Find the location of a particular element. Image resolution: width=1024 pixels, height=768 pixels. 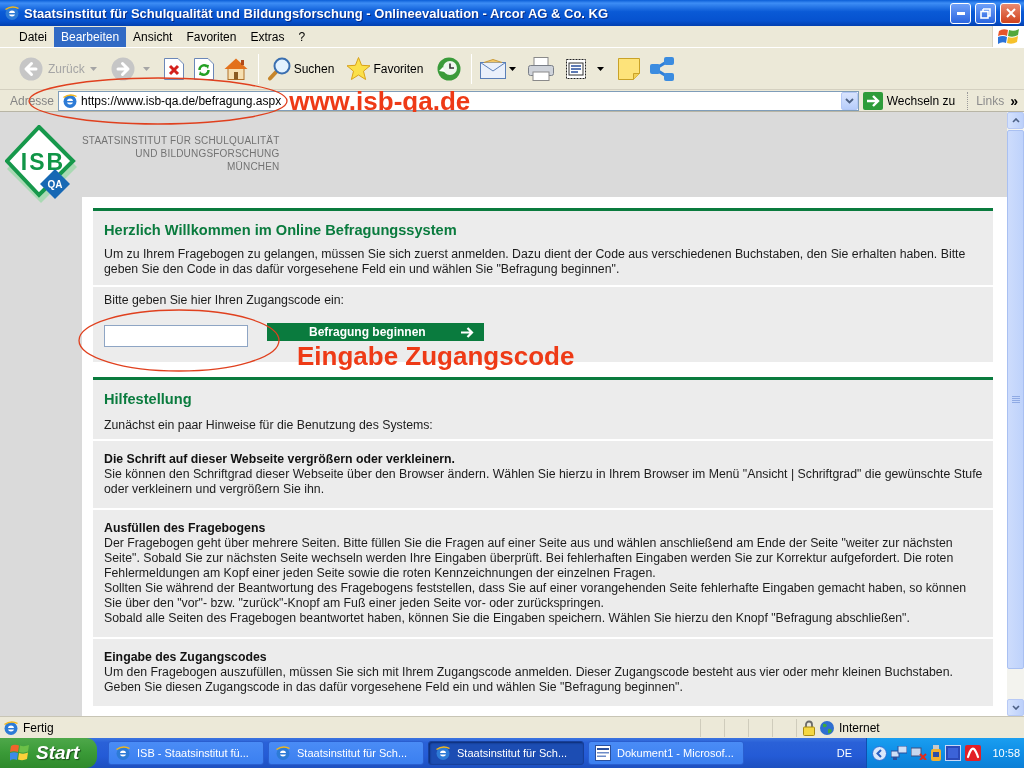

intro-text: Um zu Ihrem Fragebogen zu gelangen, müssen Sie sich zuerst anmelden. Dazu dient der Code aus verschiedenen Buchstaben, den Sie erhalten haben. Bitte geben Sie den Code in das dafür vorgesehene Feld ein und wählen Sie "Befragung beginnen". is located at coordinates (535, 262).